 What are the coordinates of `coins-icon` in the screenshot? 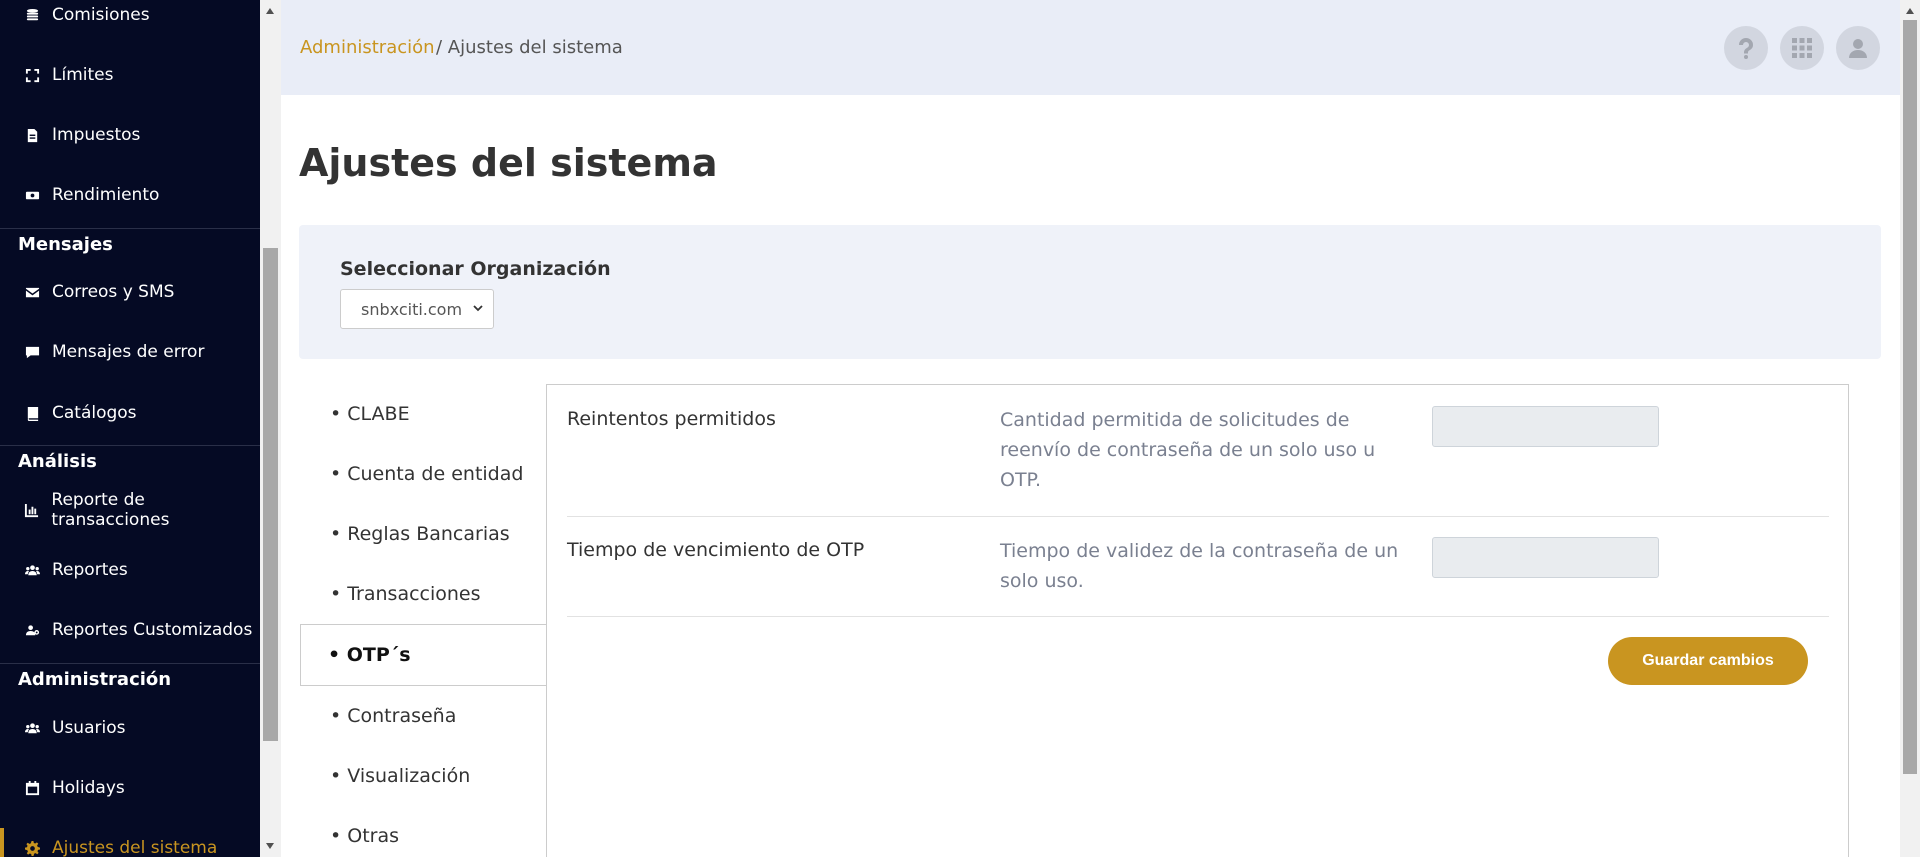 It's located at (32, 15).